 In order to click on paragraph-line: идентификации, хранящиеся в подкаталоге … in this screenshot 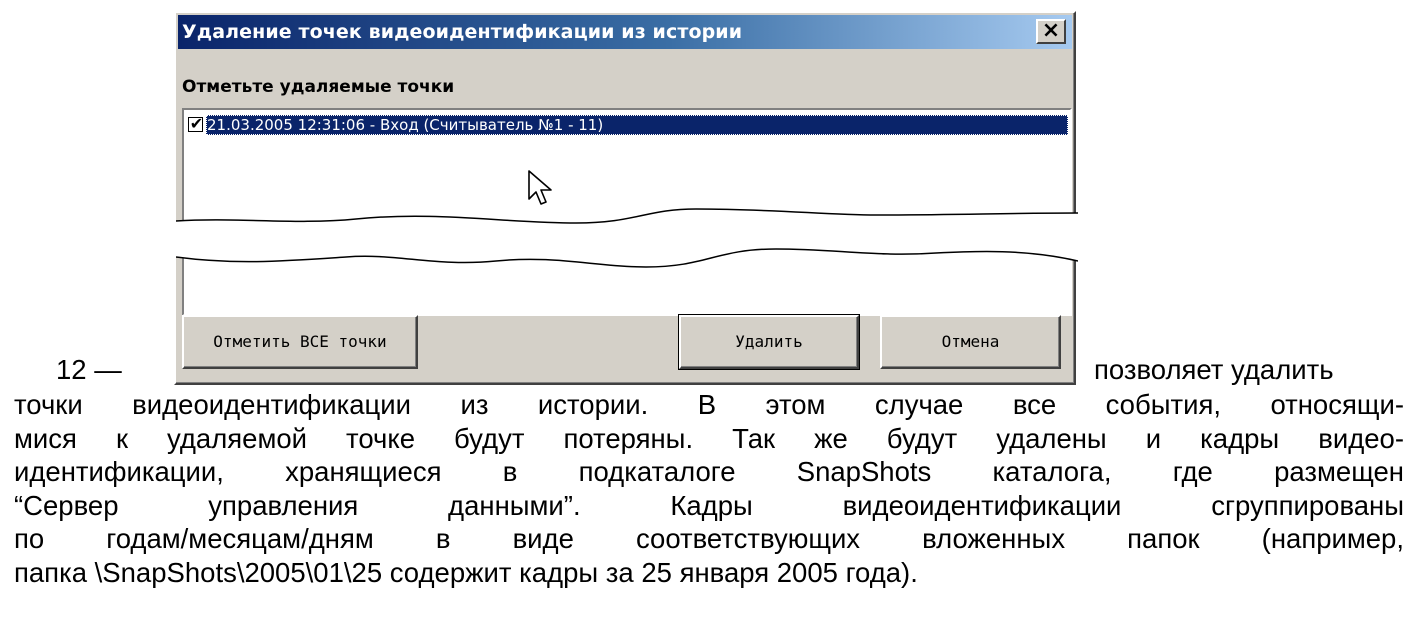, I will do `click(709, 471)`.